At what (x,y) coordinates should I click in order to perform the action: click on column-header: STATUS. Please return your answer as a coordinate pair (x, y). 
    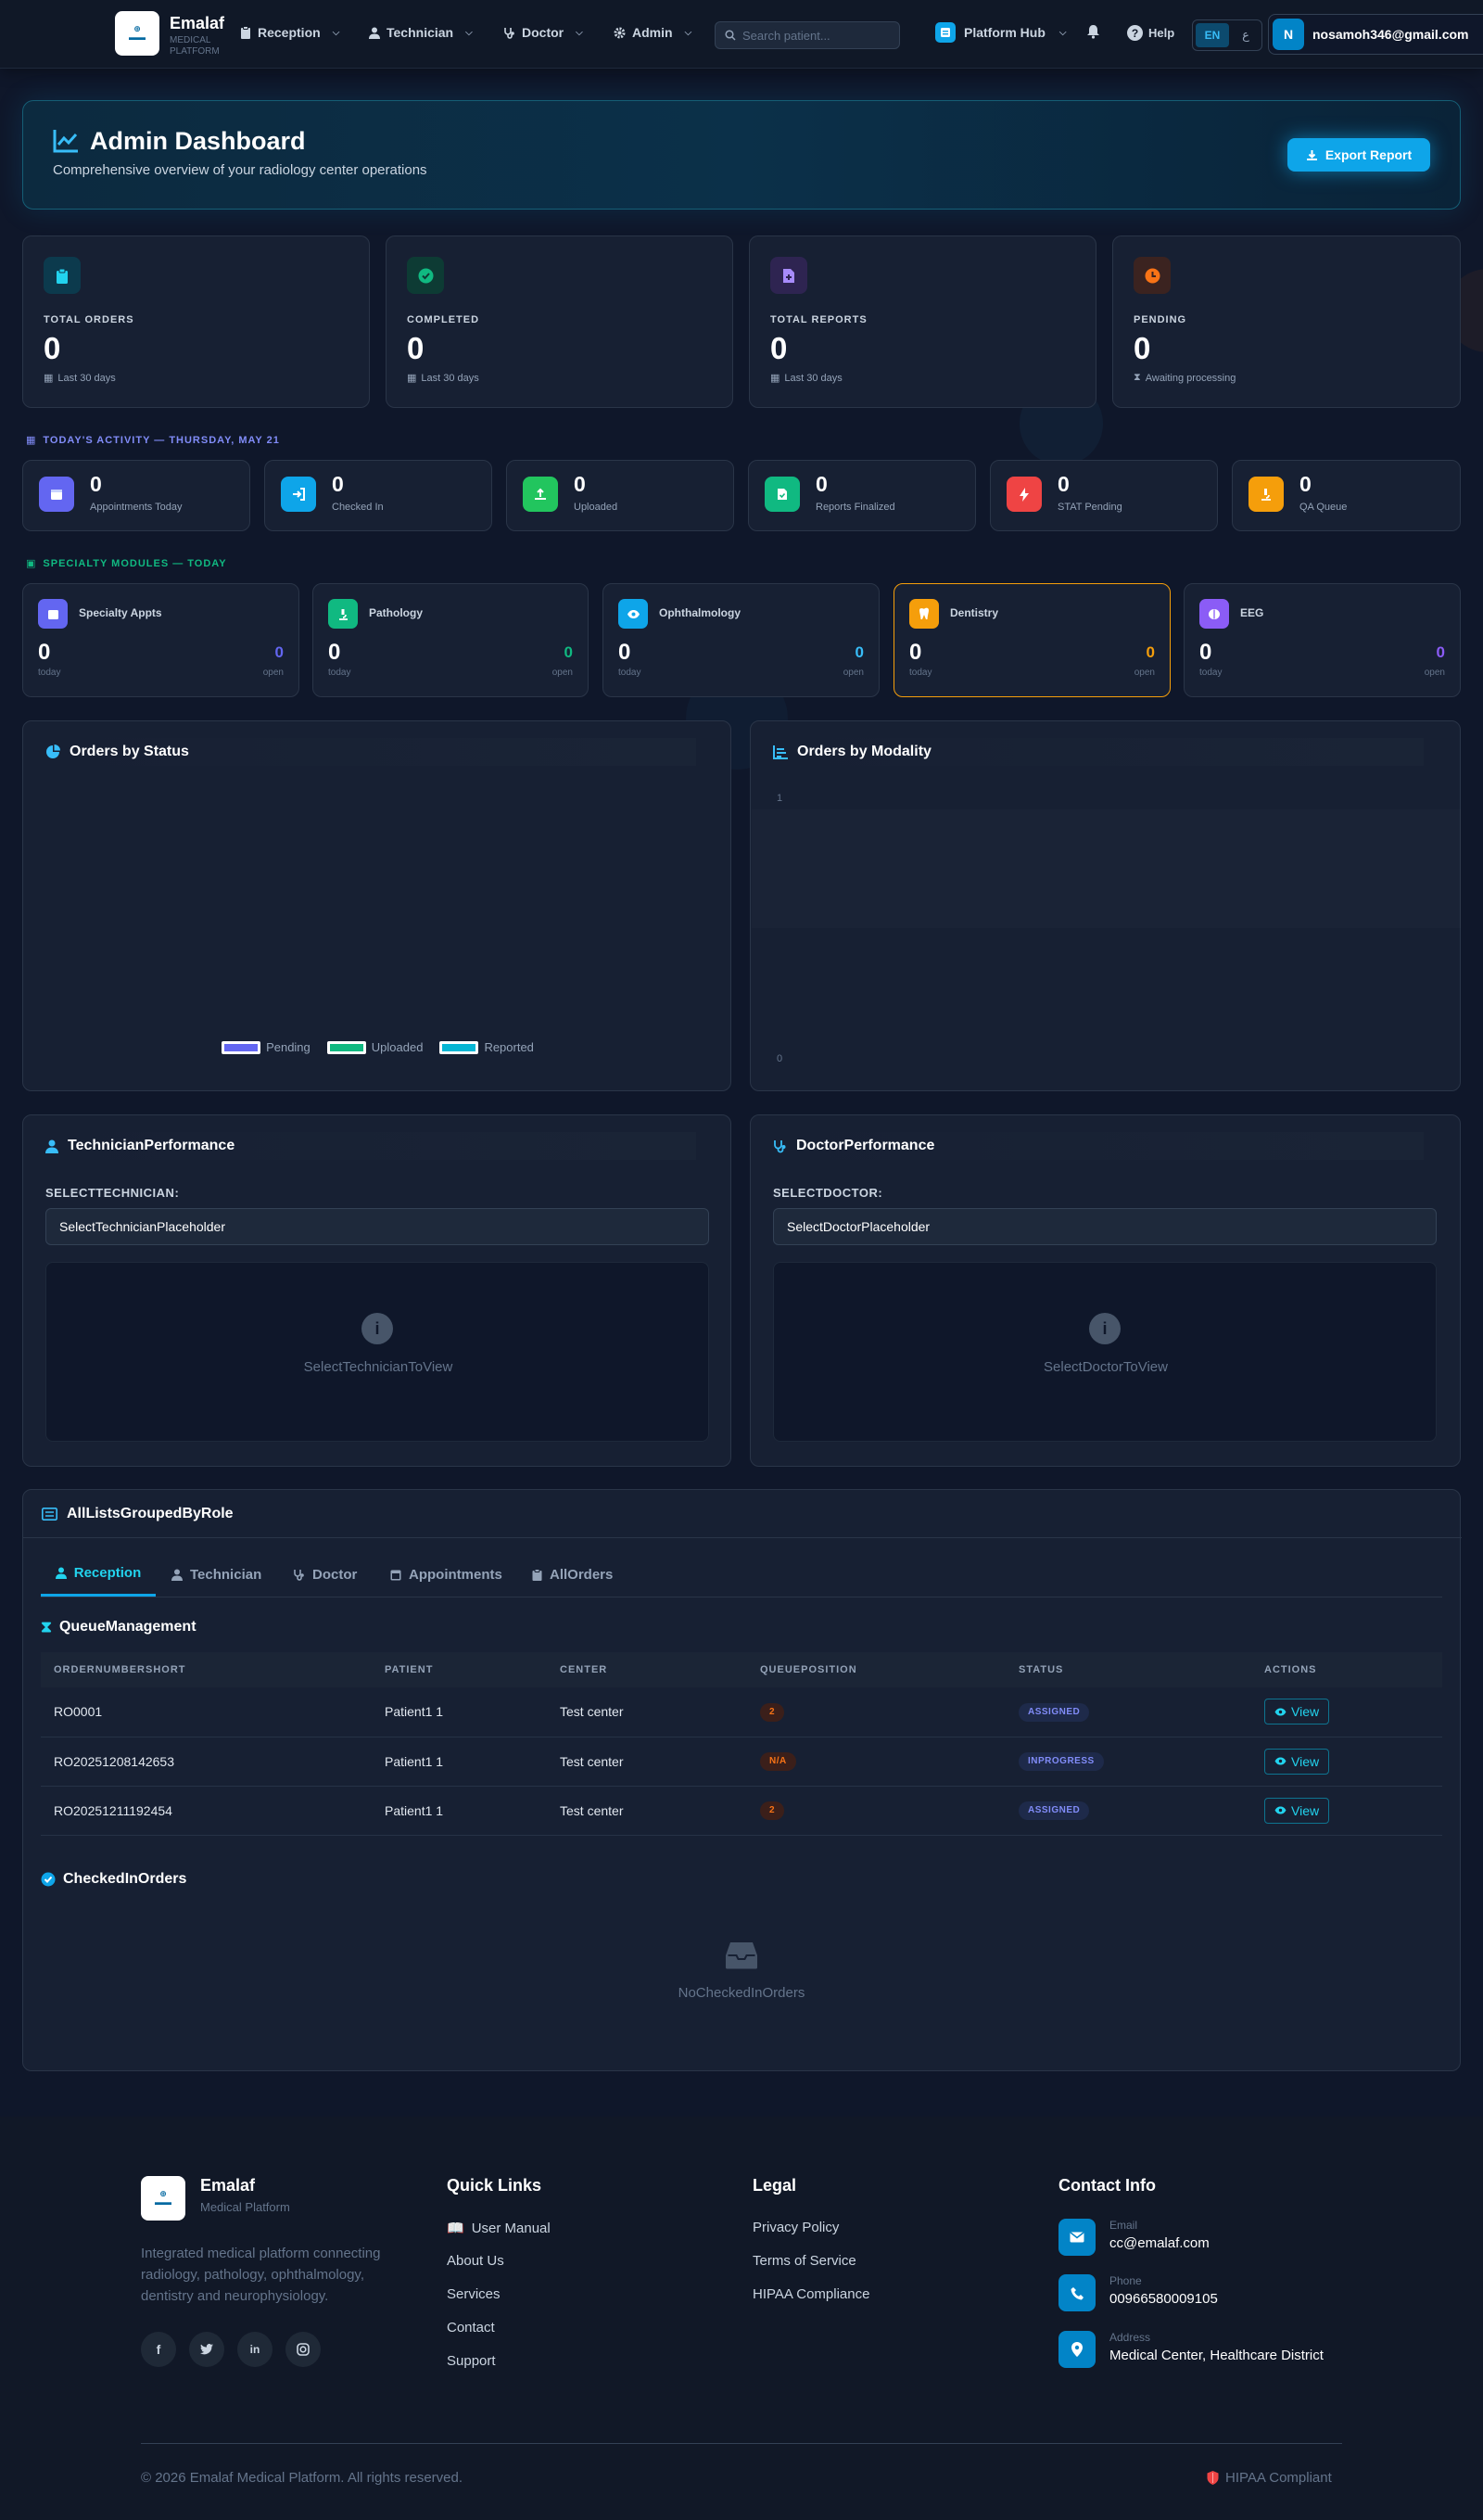
    Looking at the image, I should click on (1128, 1669).